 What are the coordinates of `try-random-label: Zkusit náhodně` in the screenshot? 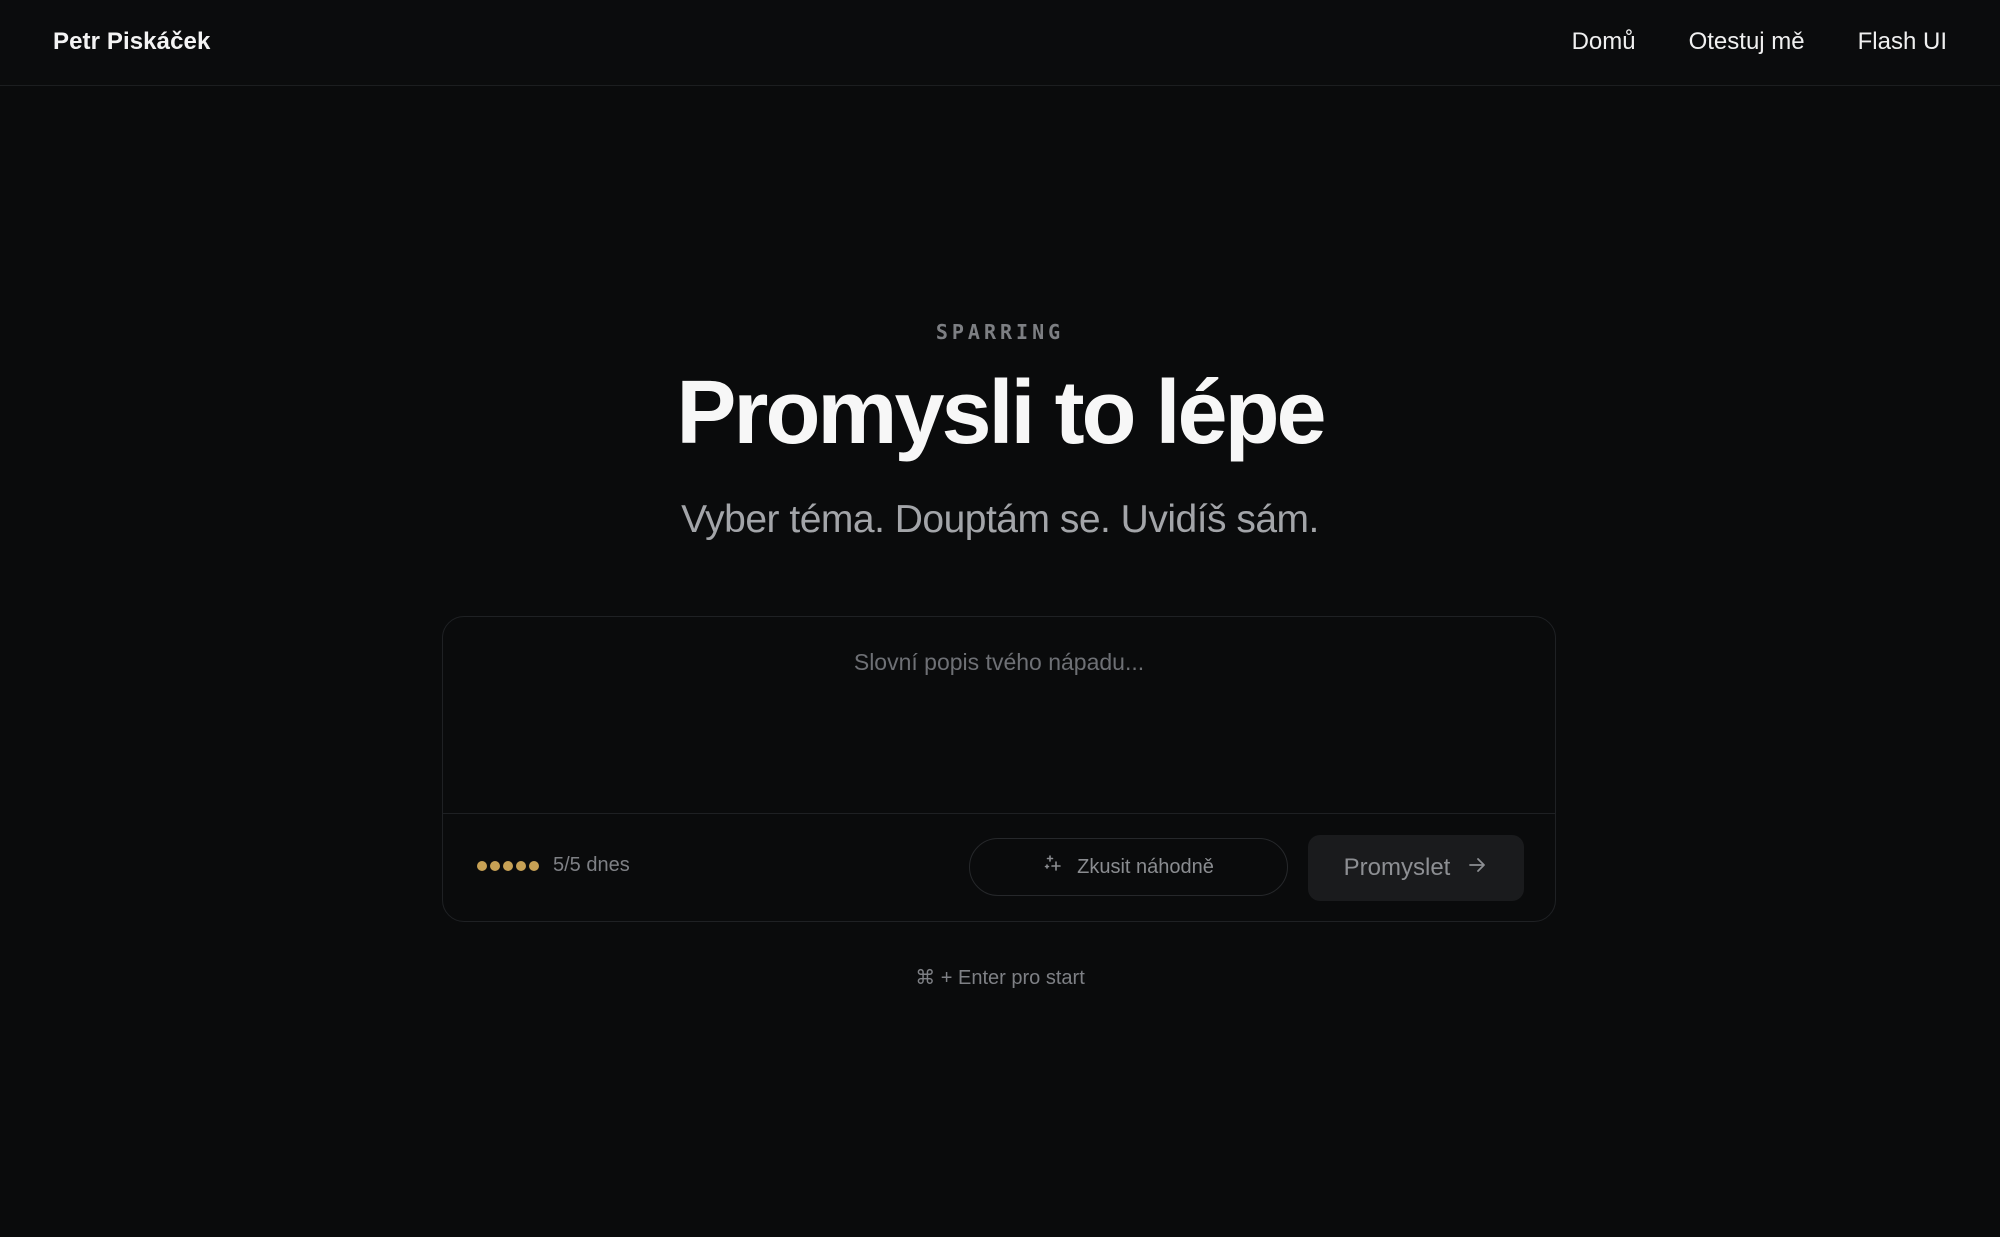 It's located at (1145, 866).